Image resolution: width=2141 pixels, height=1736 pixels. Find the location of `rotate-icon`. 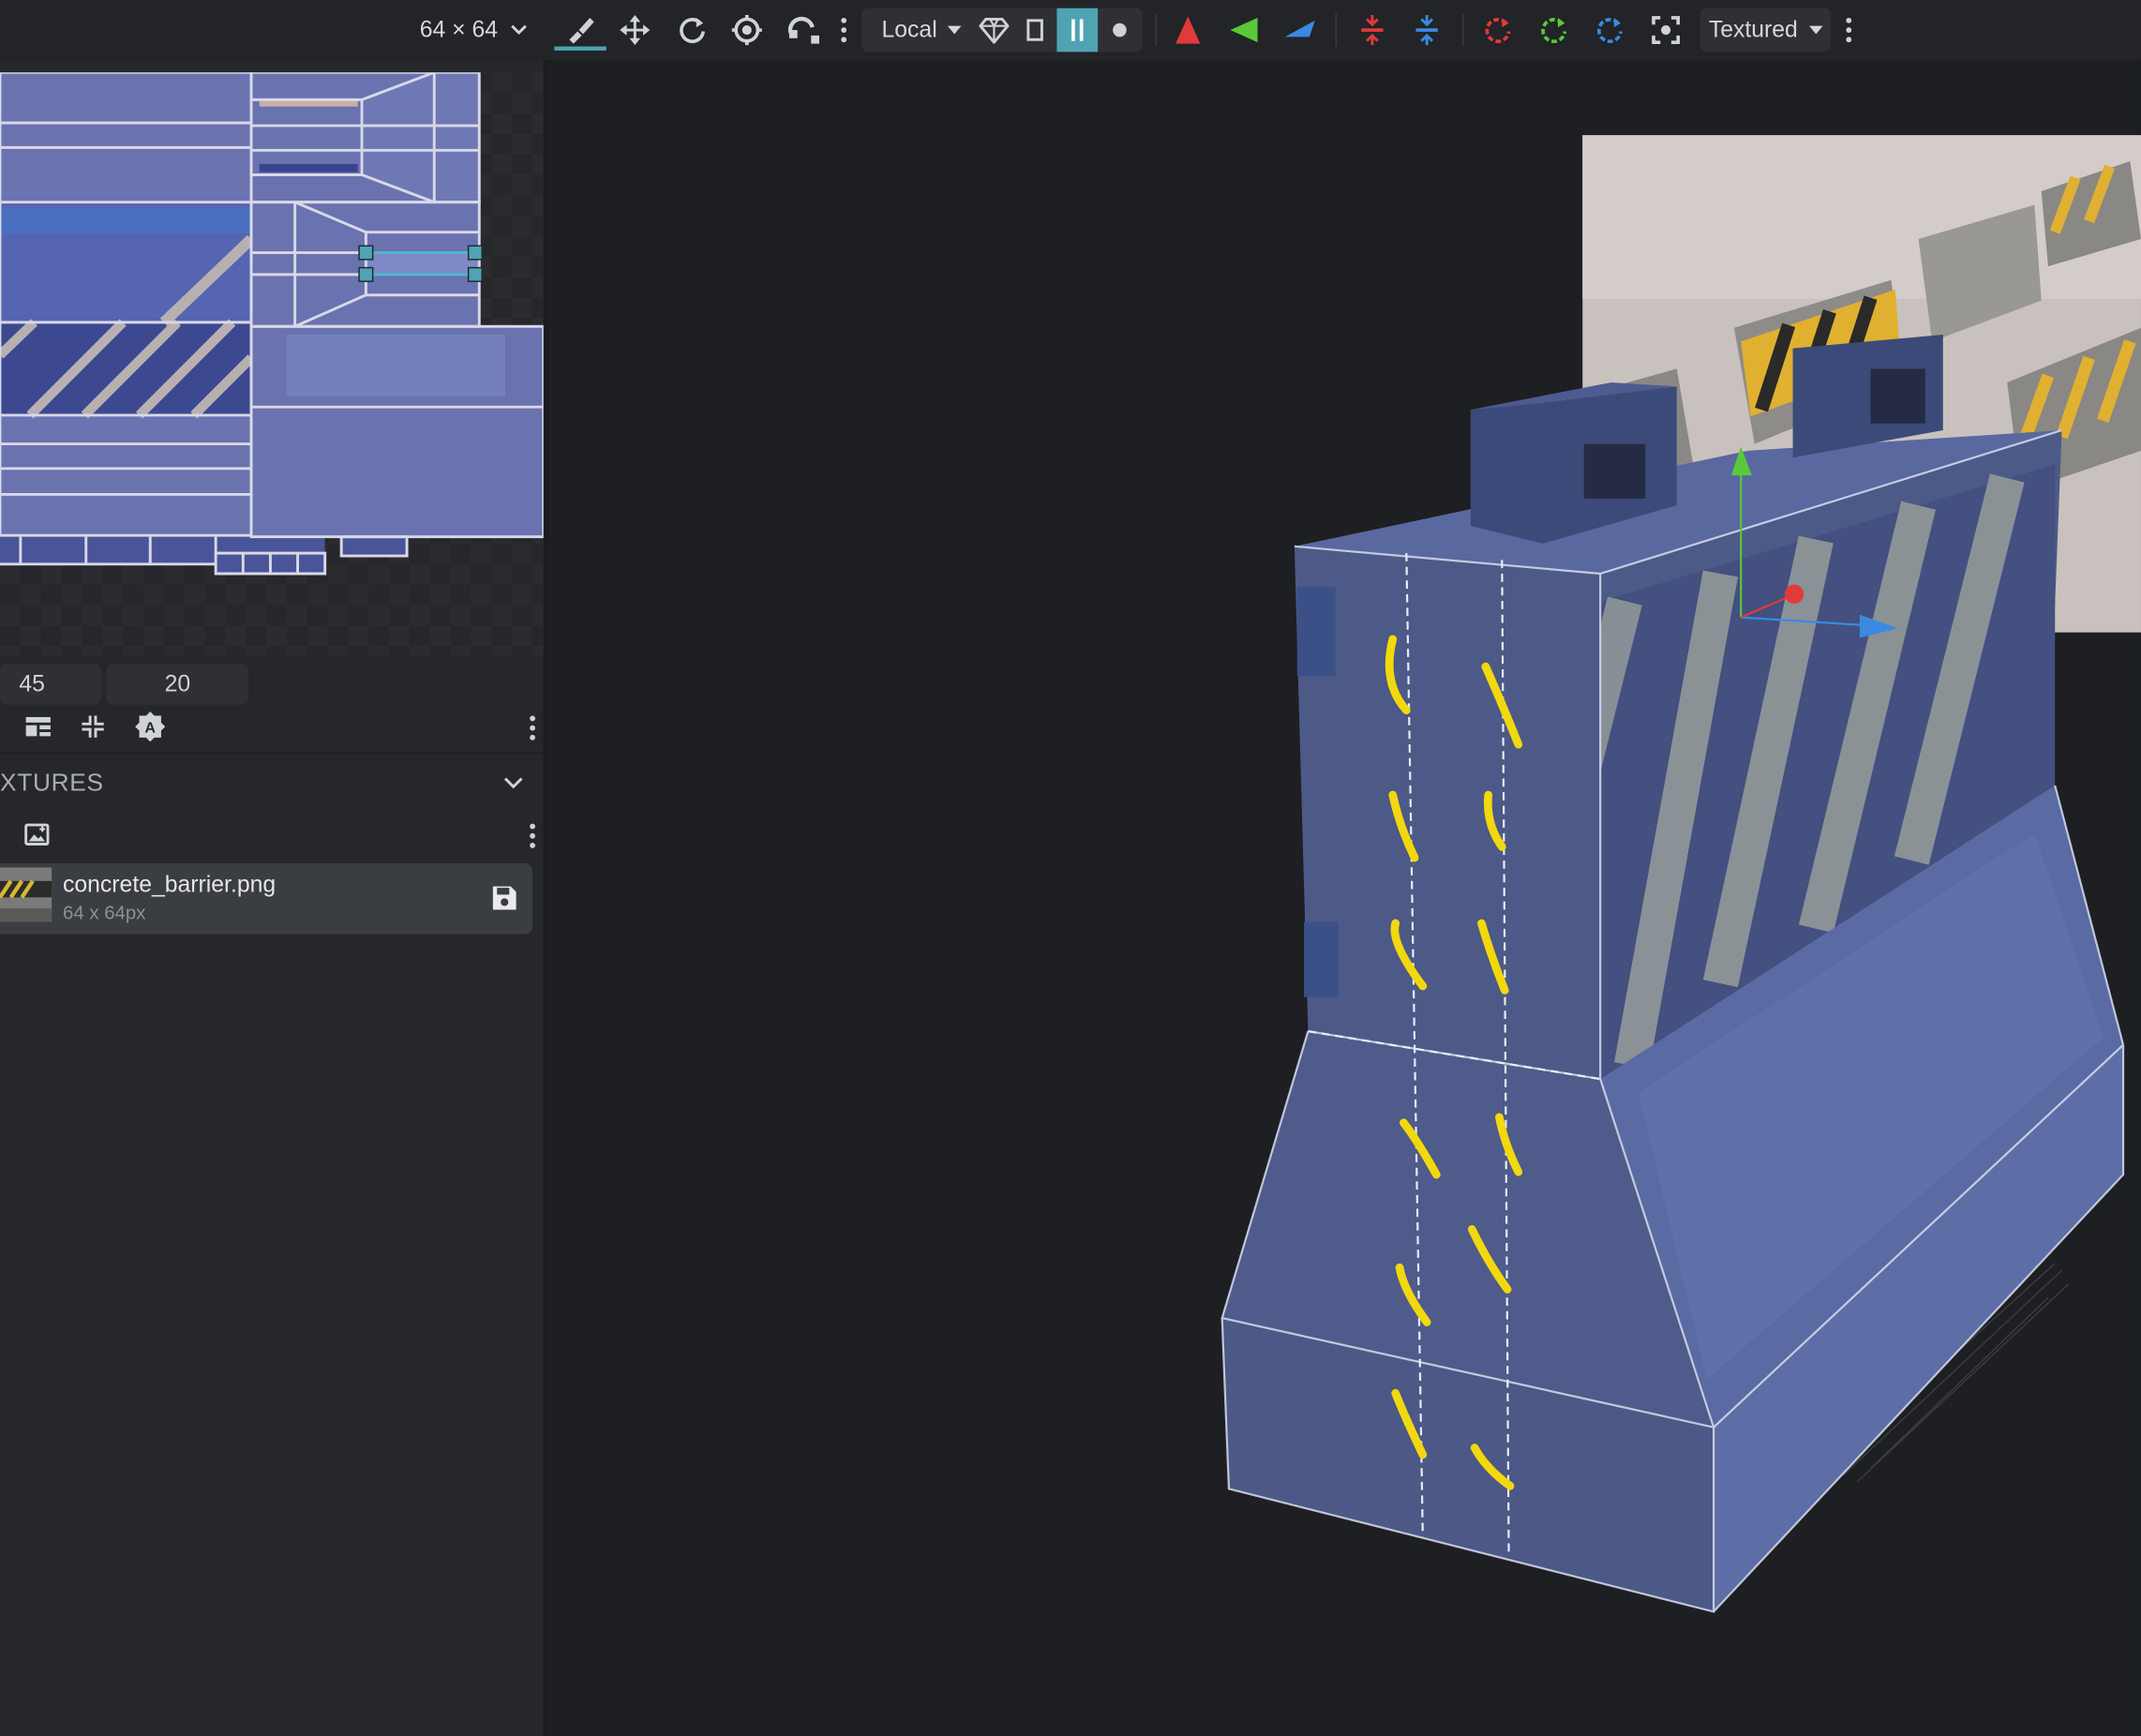

rotate-icon is located at coordinates (692, 30).